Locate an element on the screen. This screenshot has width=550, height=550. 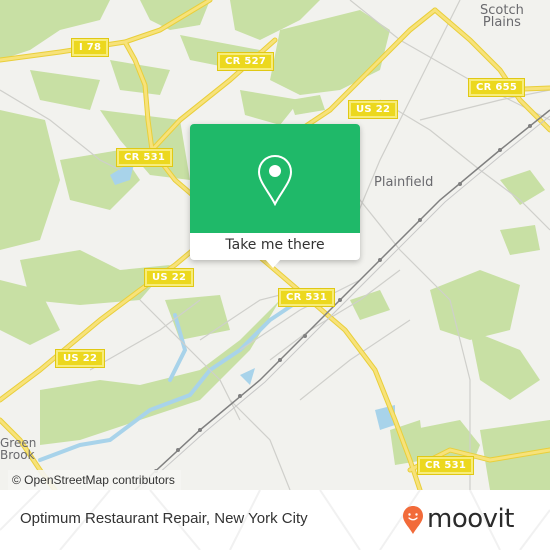
road-shield-cr531-center: CR 531 is located at coordinates (306, 297).